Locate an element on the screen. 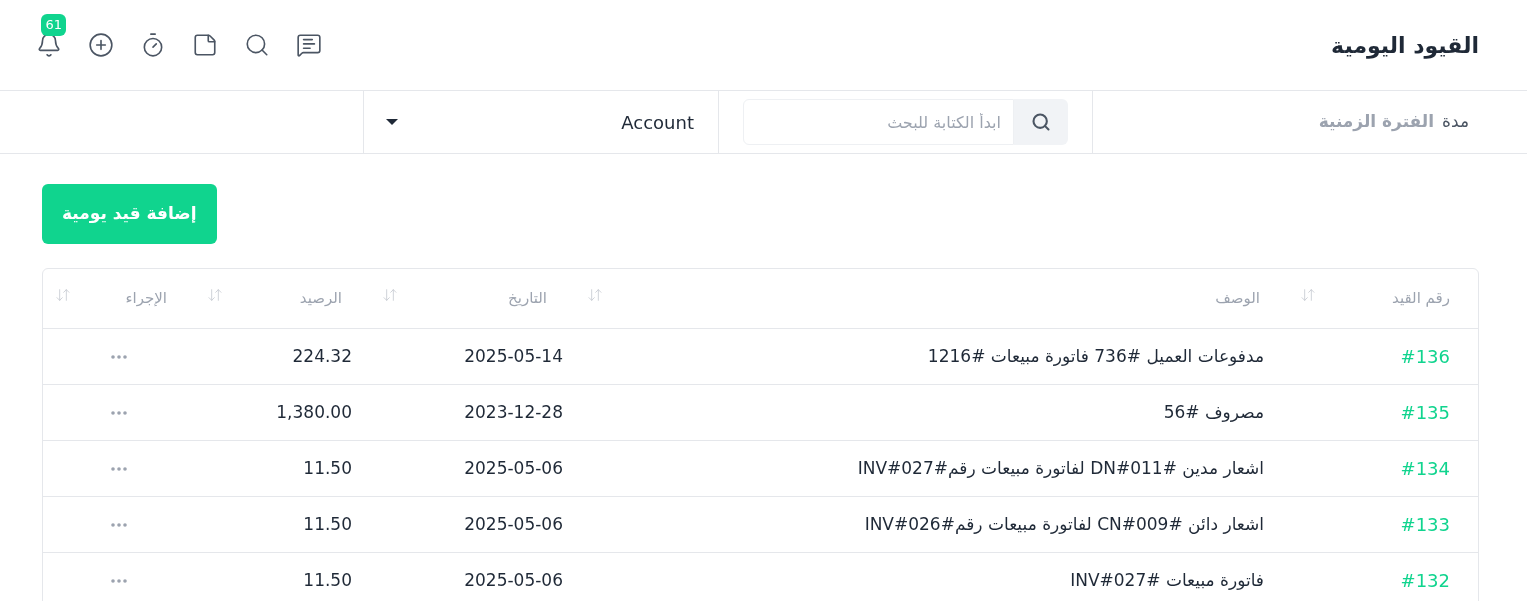 The width and height of the screenshot is (1527, 601). column-header: الرصيد is located at coordinates (320, 299).